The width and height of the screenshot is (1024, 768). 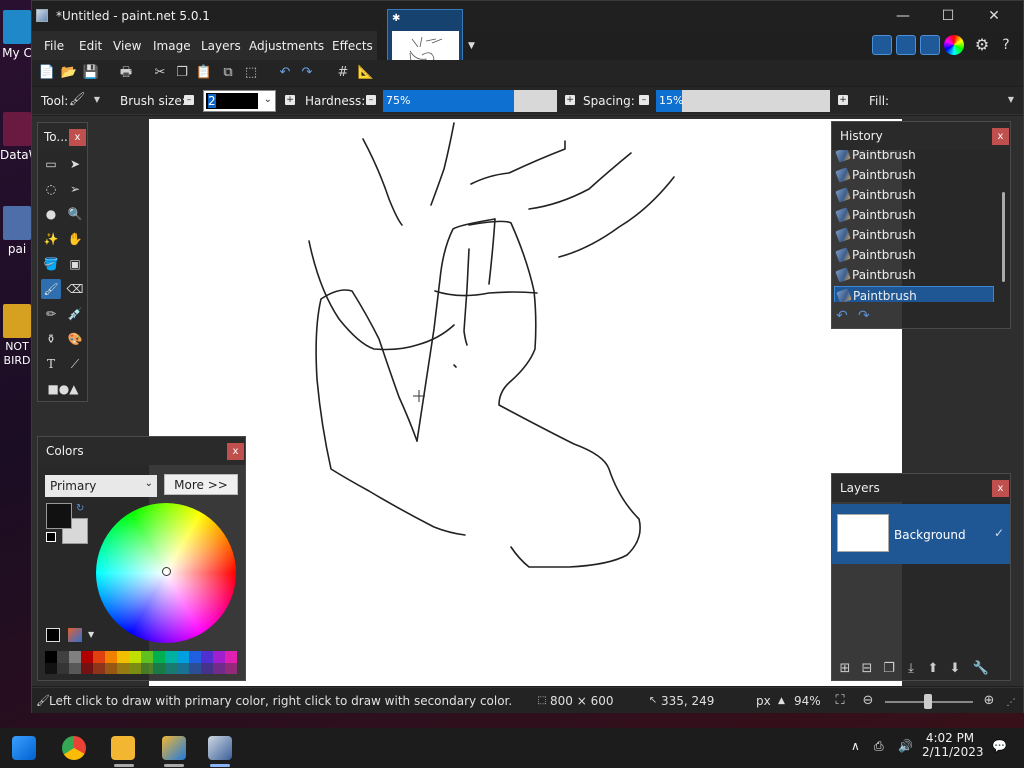 What do you see at coordinates (90, 46) in the screenshot?
I see `menu-edit: Edit` at bounding box center [90, 46].